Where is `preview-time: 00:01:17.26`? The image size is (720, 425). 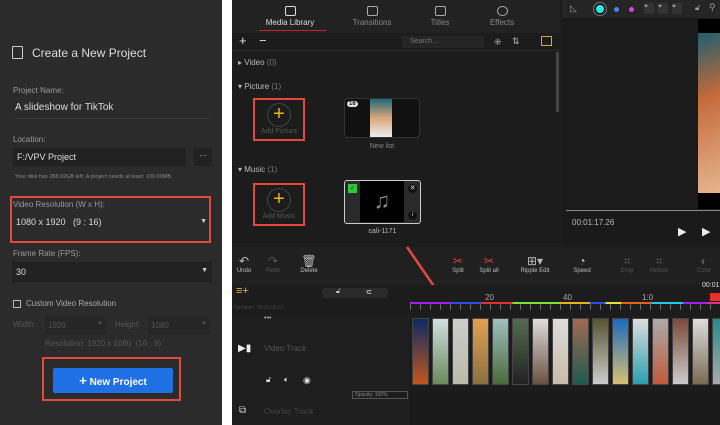 preview-time: 00:01:17.26 is located at coordinates (593, 222).